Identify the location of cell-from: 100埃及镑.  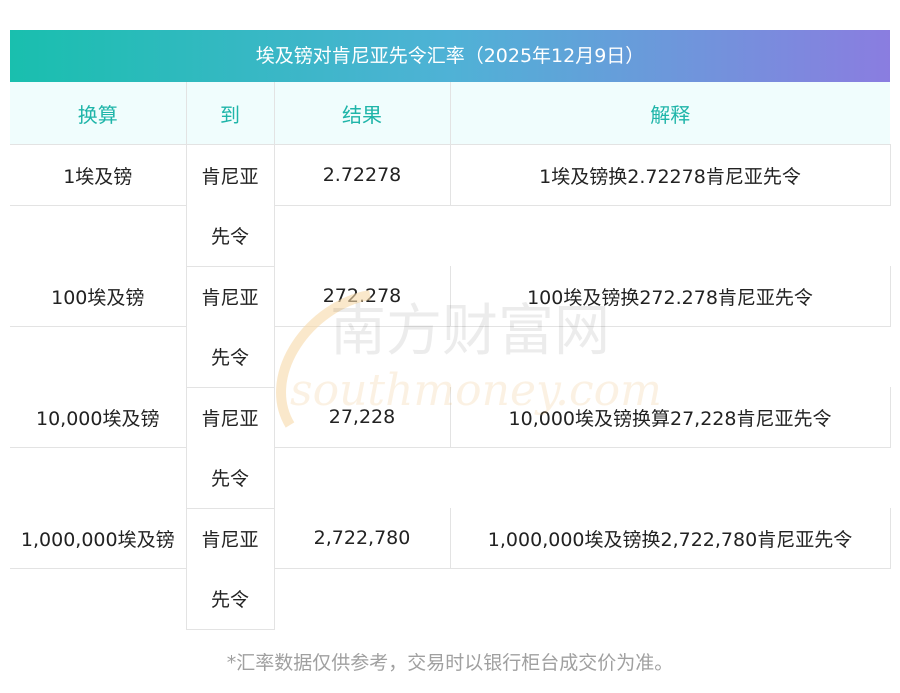
(98, 296).